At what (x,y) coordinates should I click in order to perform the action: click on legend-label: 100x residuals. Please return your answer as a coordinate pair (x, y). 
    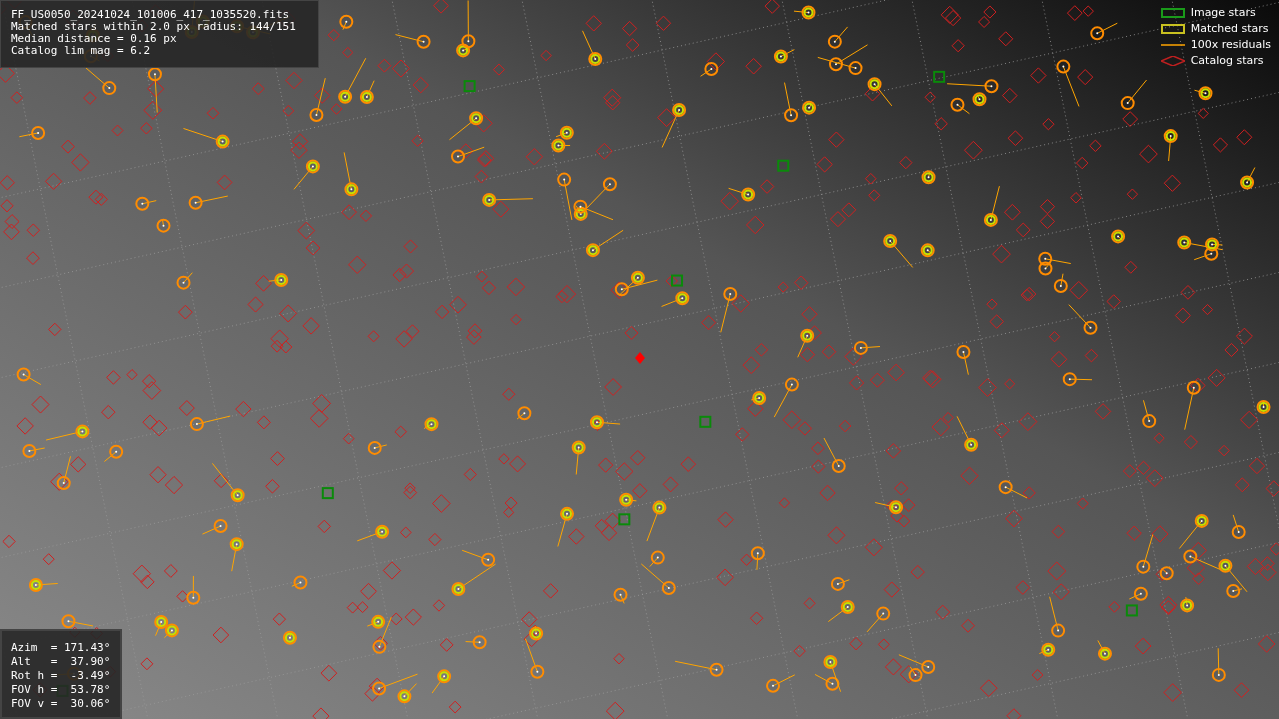
    Looking at the image, I should click on (1230, 45).